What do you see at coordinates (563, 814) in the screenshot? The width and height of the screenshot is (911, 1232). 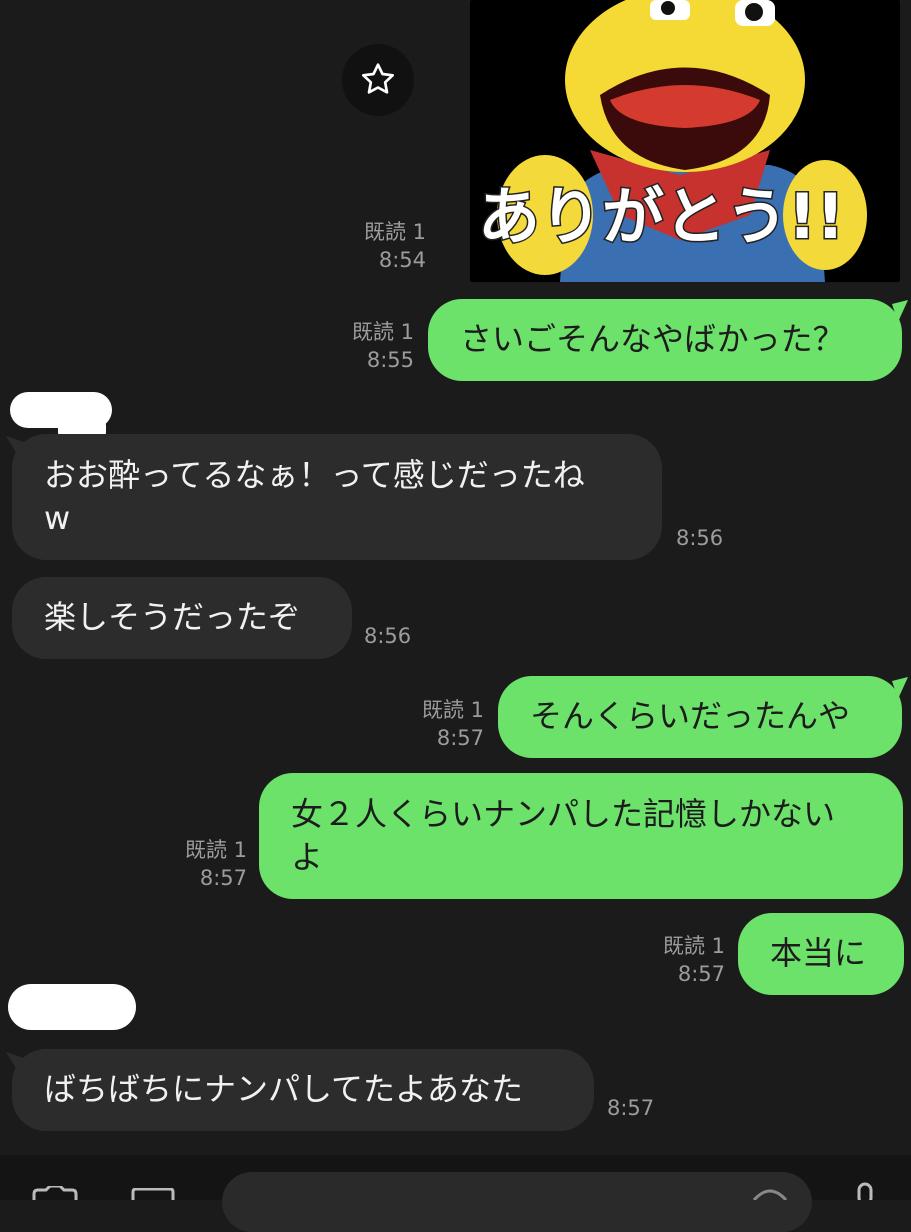 I see `message-text: 女２人くらいナンパした記憶しかない` at bounding box center [563, 814].